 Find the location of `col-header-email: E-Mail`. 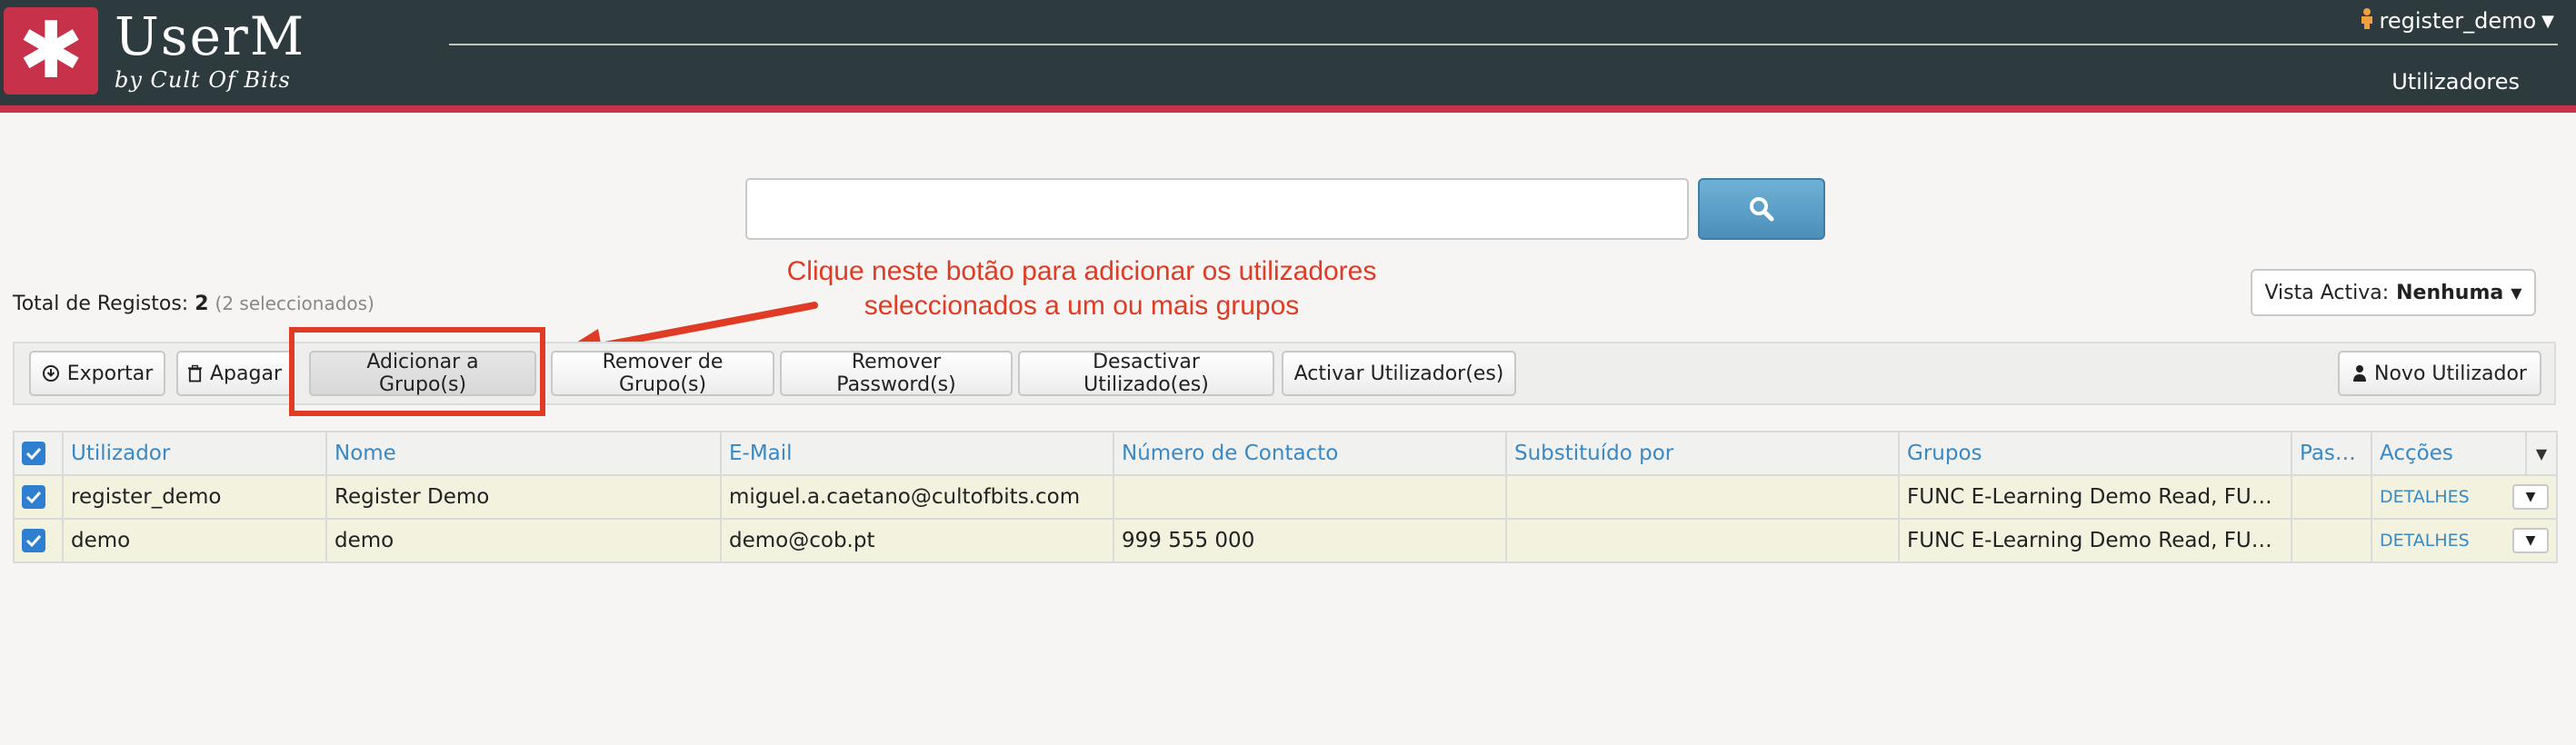

col-header-email: E-Mail is located at coordinates (917, 453).